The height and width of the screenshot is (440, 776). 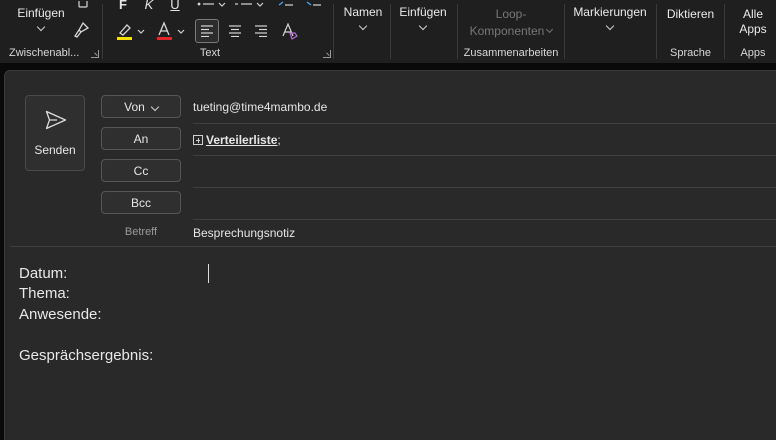 I want to click on paste-button: Einfügen, so click(x=41, y=19).